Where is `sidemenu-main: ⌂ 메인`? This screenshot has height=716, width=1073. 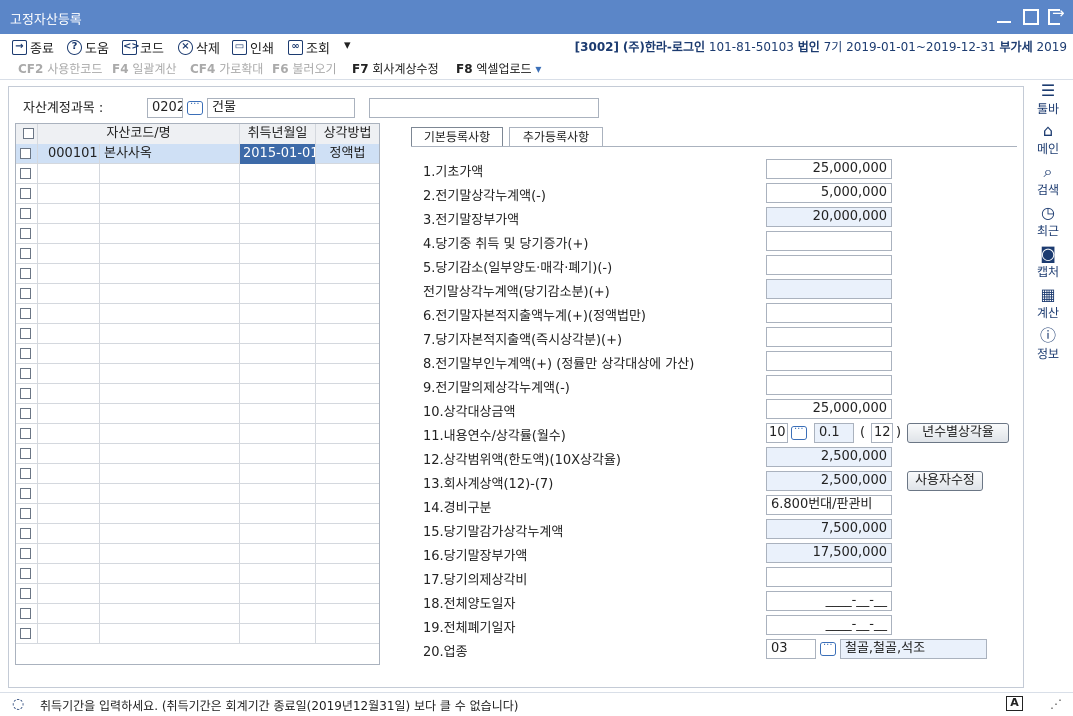 sidemenu-main: ⌂ 메인 is located at coordinates (1048, 139).